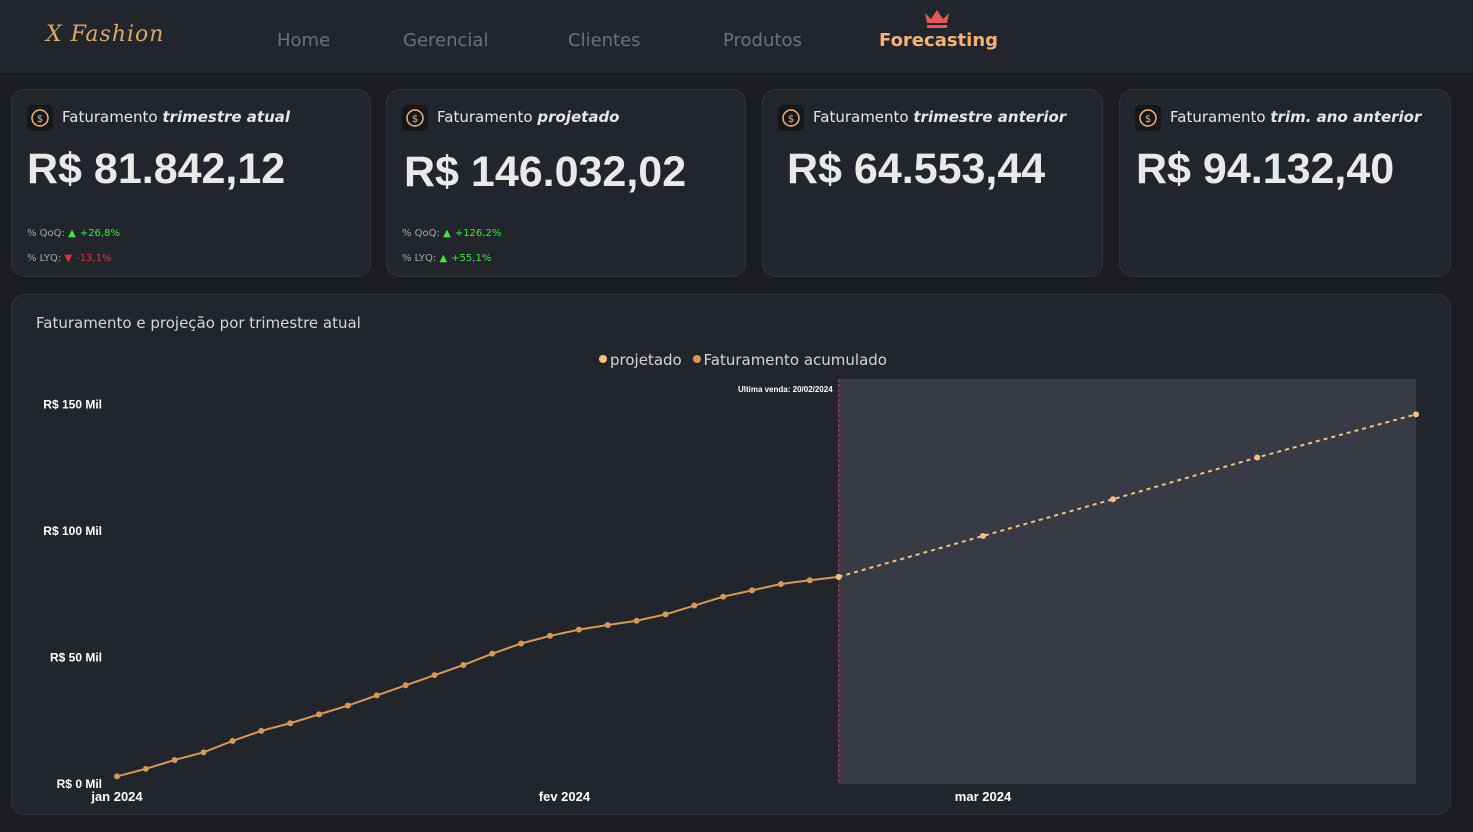  What do you see at coordinates (105, 34) in the screenshot?
I see `logo: X Fashion` at bounding box center [105, 34].